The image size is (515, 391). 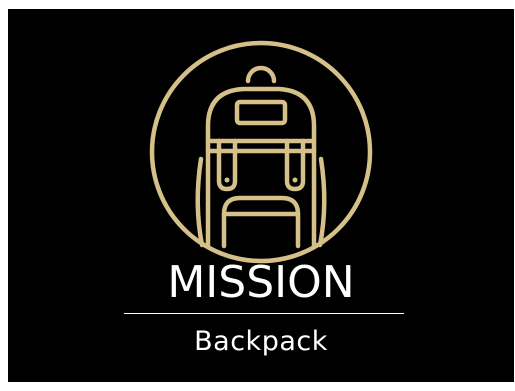 What do you see at coordinates (261, 282) in the screenshot?
I see `brand-title: MISSION` at bounding box center [261, 282].